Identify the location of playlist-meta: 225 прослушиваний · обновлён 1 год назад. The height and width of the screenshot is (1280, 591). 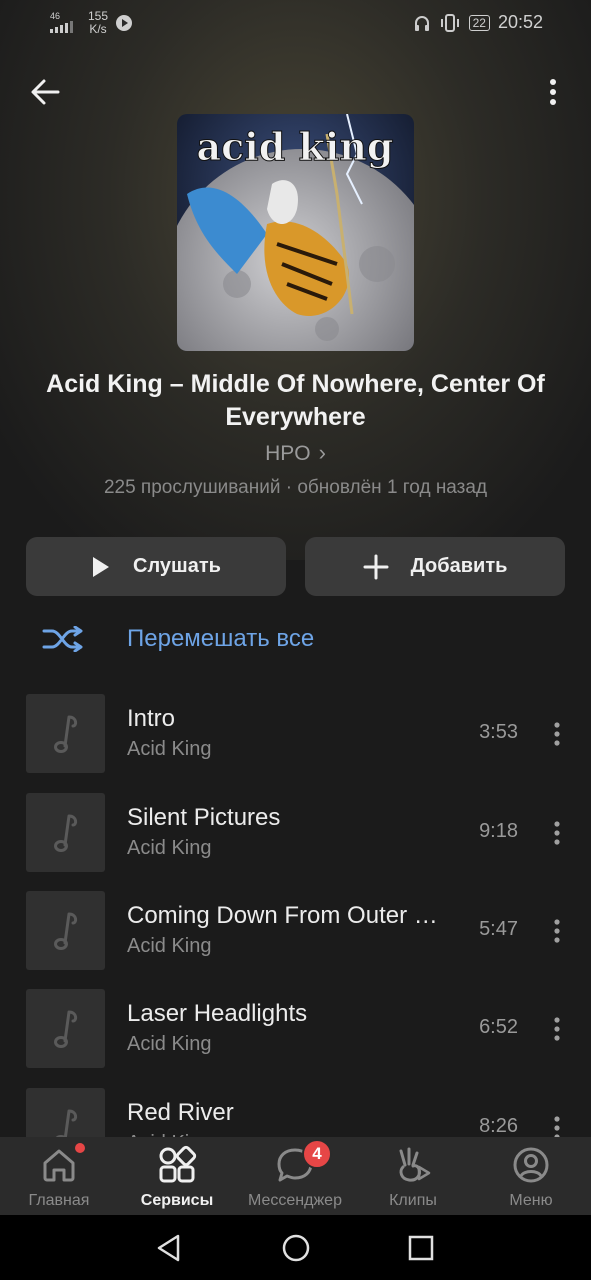
(295, 487).